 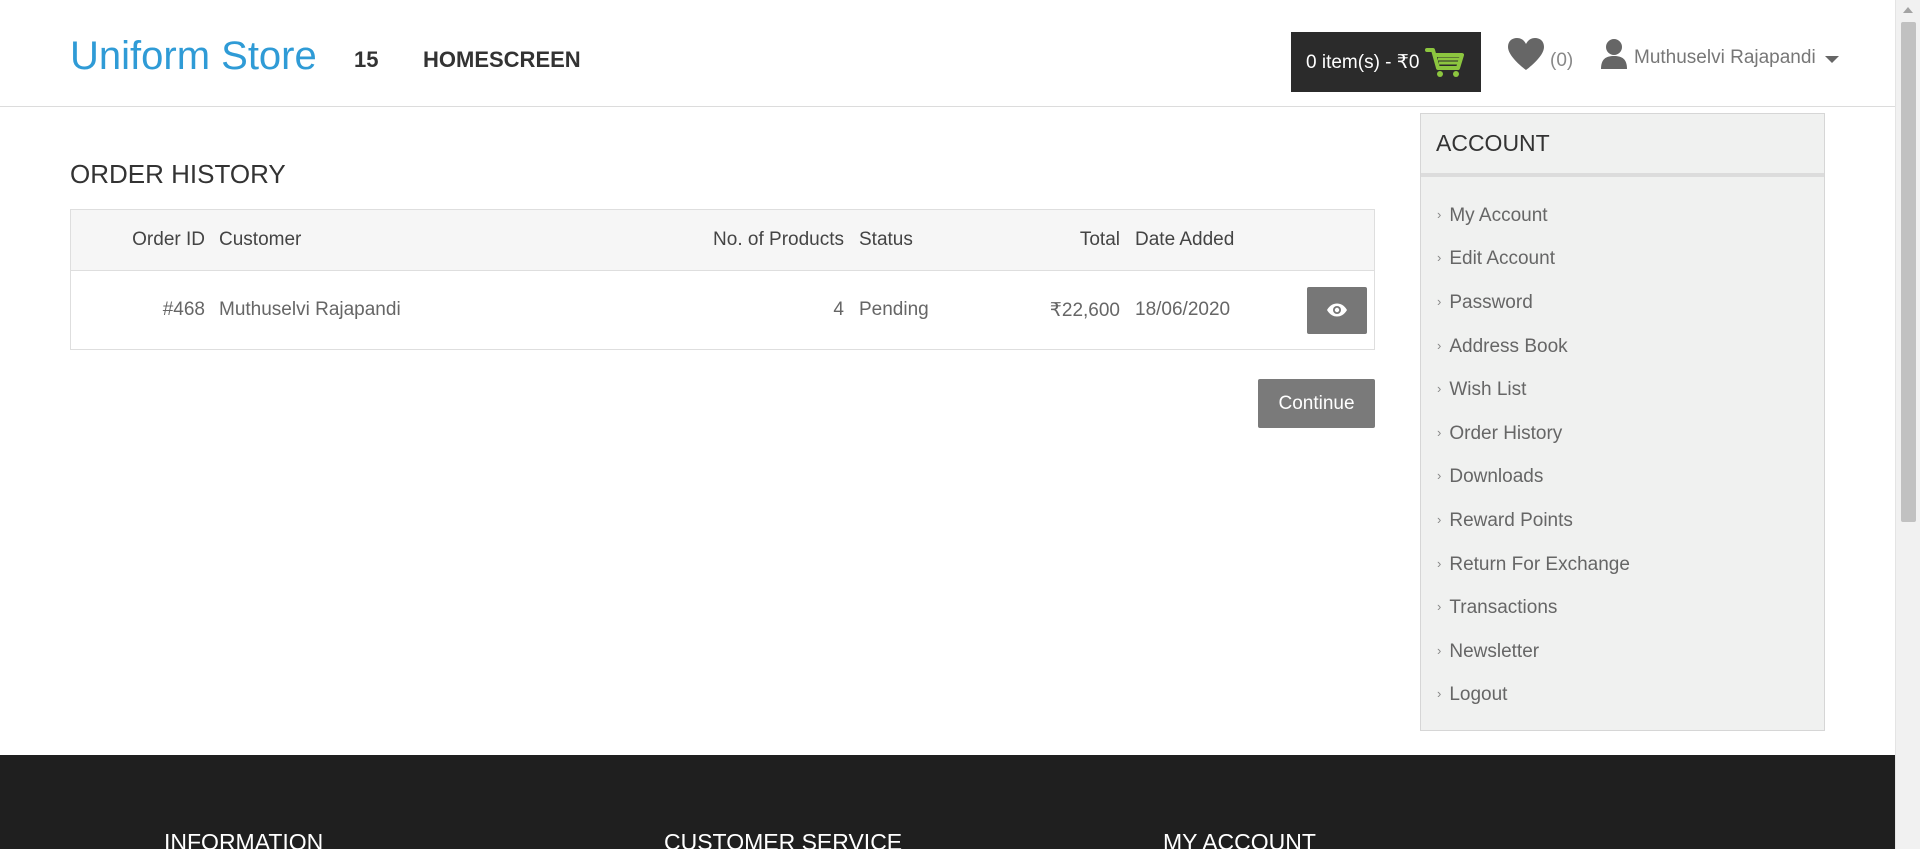 What do you see at coordinates (1562, 60) in the screenshot?
I see `wishlist-count: (0)` at bounding box center [1562, 60].